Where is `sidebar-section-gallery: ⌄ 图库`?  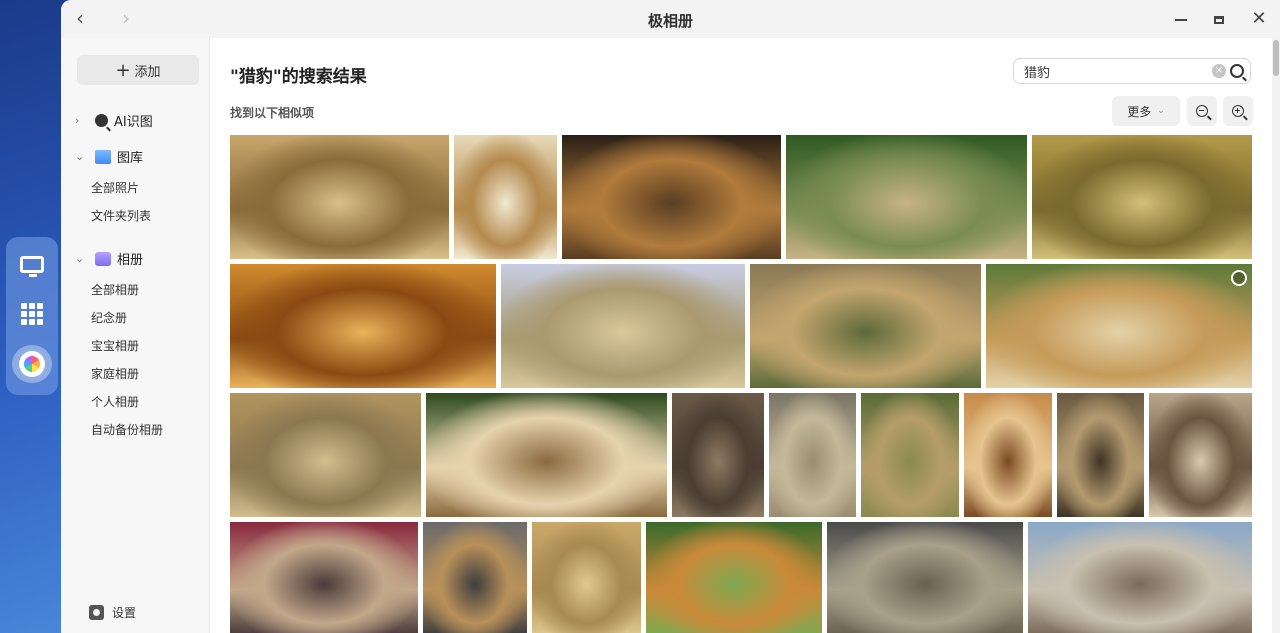
sidebar-section-gallery: ⌄ 图库 is located at coordinates (109, 156).